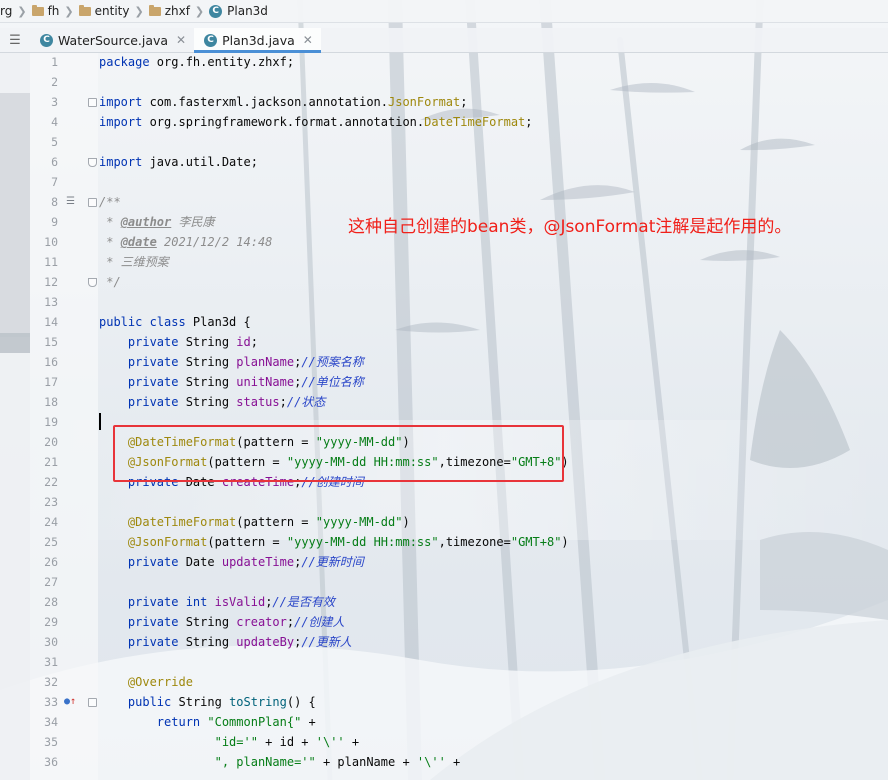 This screenshot has height=780, width=888. Describe the element at coordinates (51, 522) in the screenshot. I see `line-number: 24` at that location.